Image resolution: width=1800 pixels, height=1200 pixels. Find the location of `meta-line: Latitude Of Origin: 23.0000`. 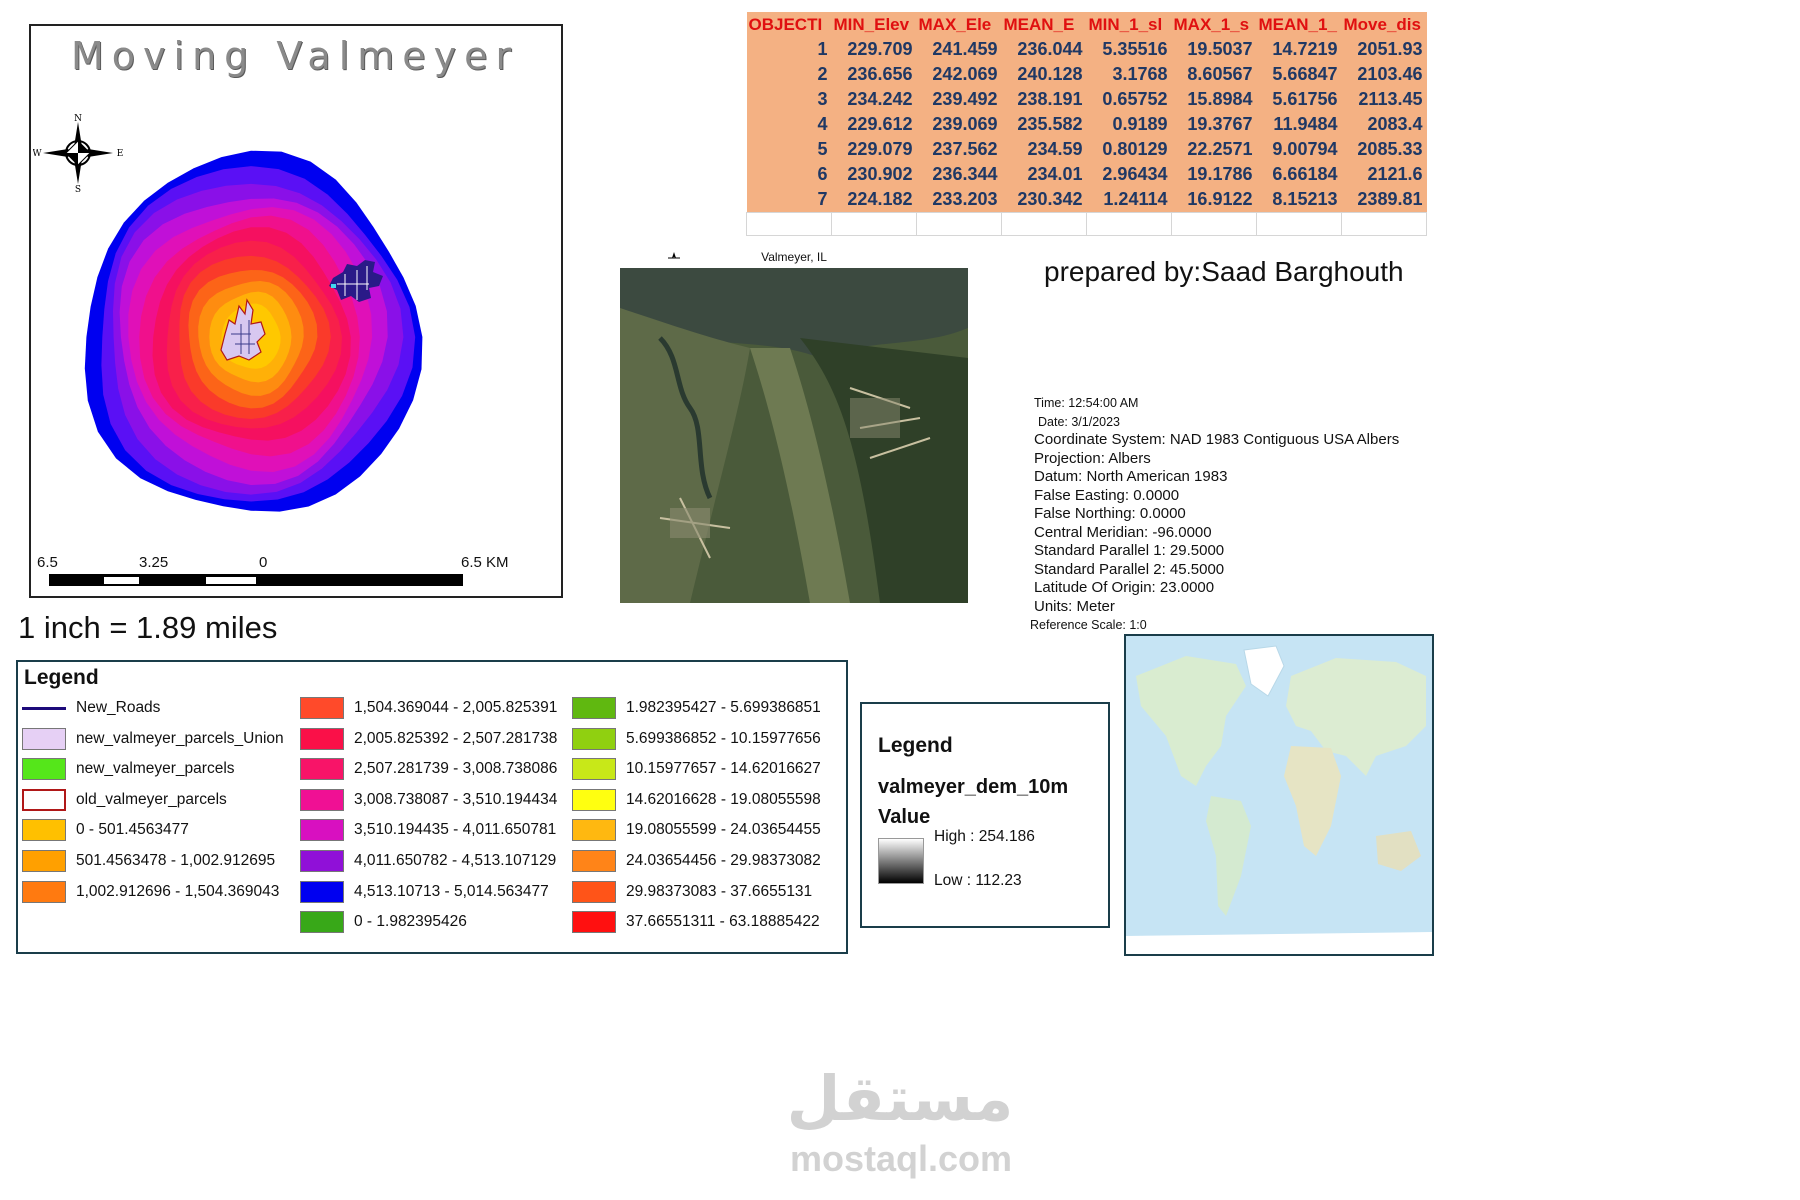

meta-line: Latitude Of Origin: 23.0000 is located at coordinates (1124, 587).